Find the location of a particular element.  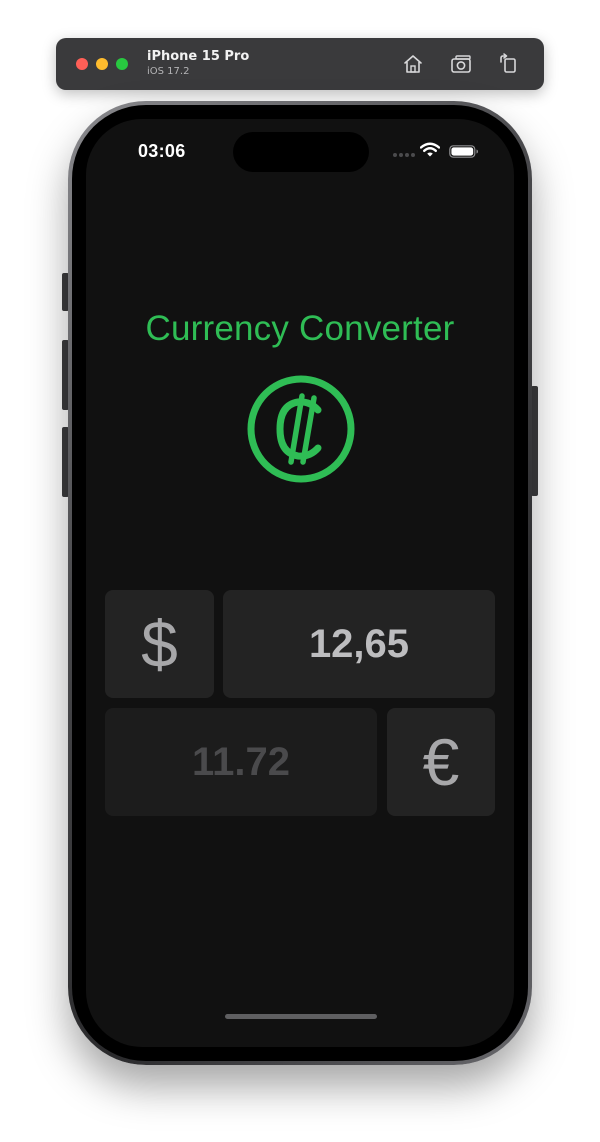

dynamic-island is located at coordinates (301, 152).